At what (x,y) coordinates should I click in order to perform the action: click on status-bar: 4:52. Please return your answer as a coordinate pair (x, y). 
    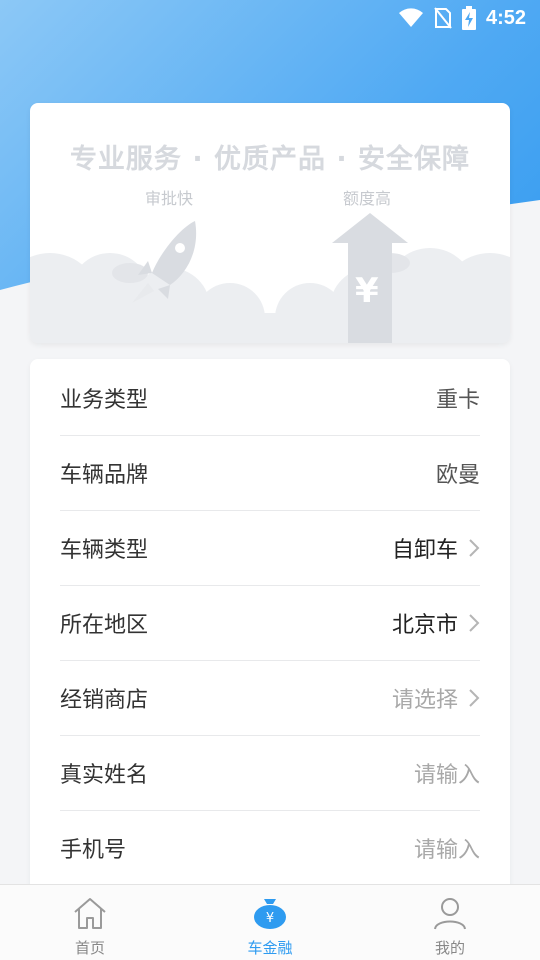
    Looking at the image, I should click on (270, 18).